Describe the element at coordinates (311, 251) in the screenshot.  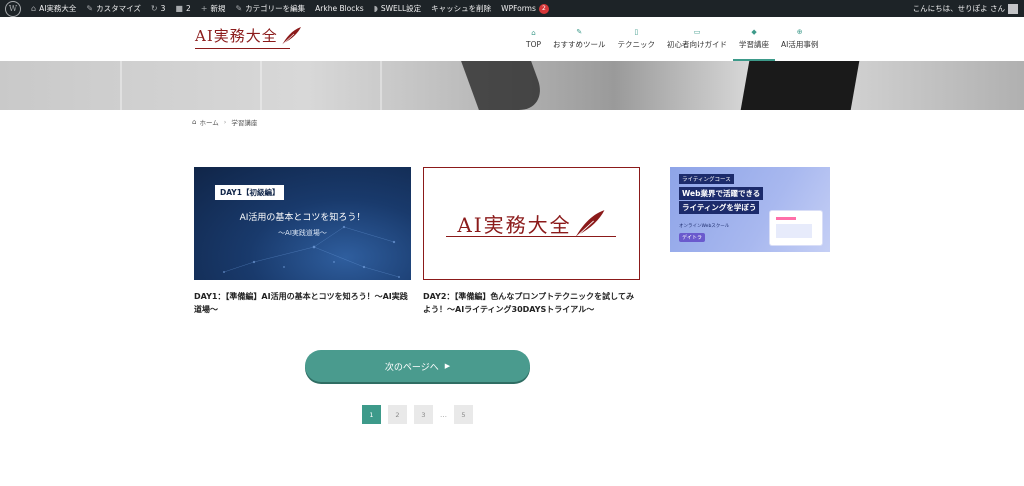
I see `network-pattern` at that location.